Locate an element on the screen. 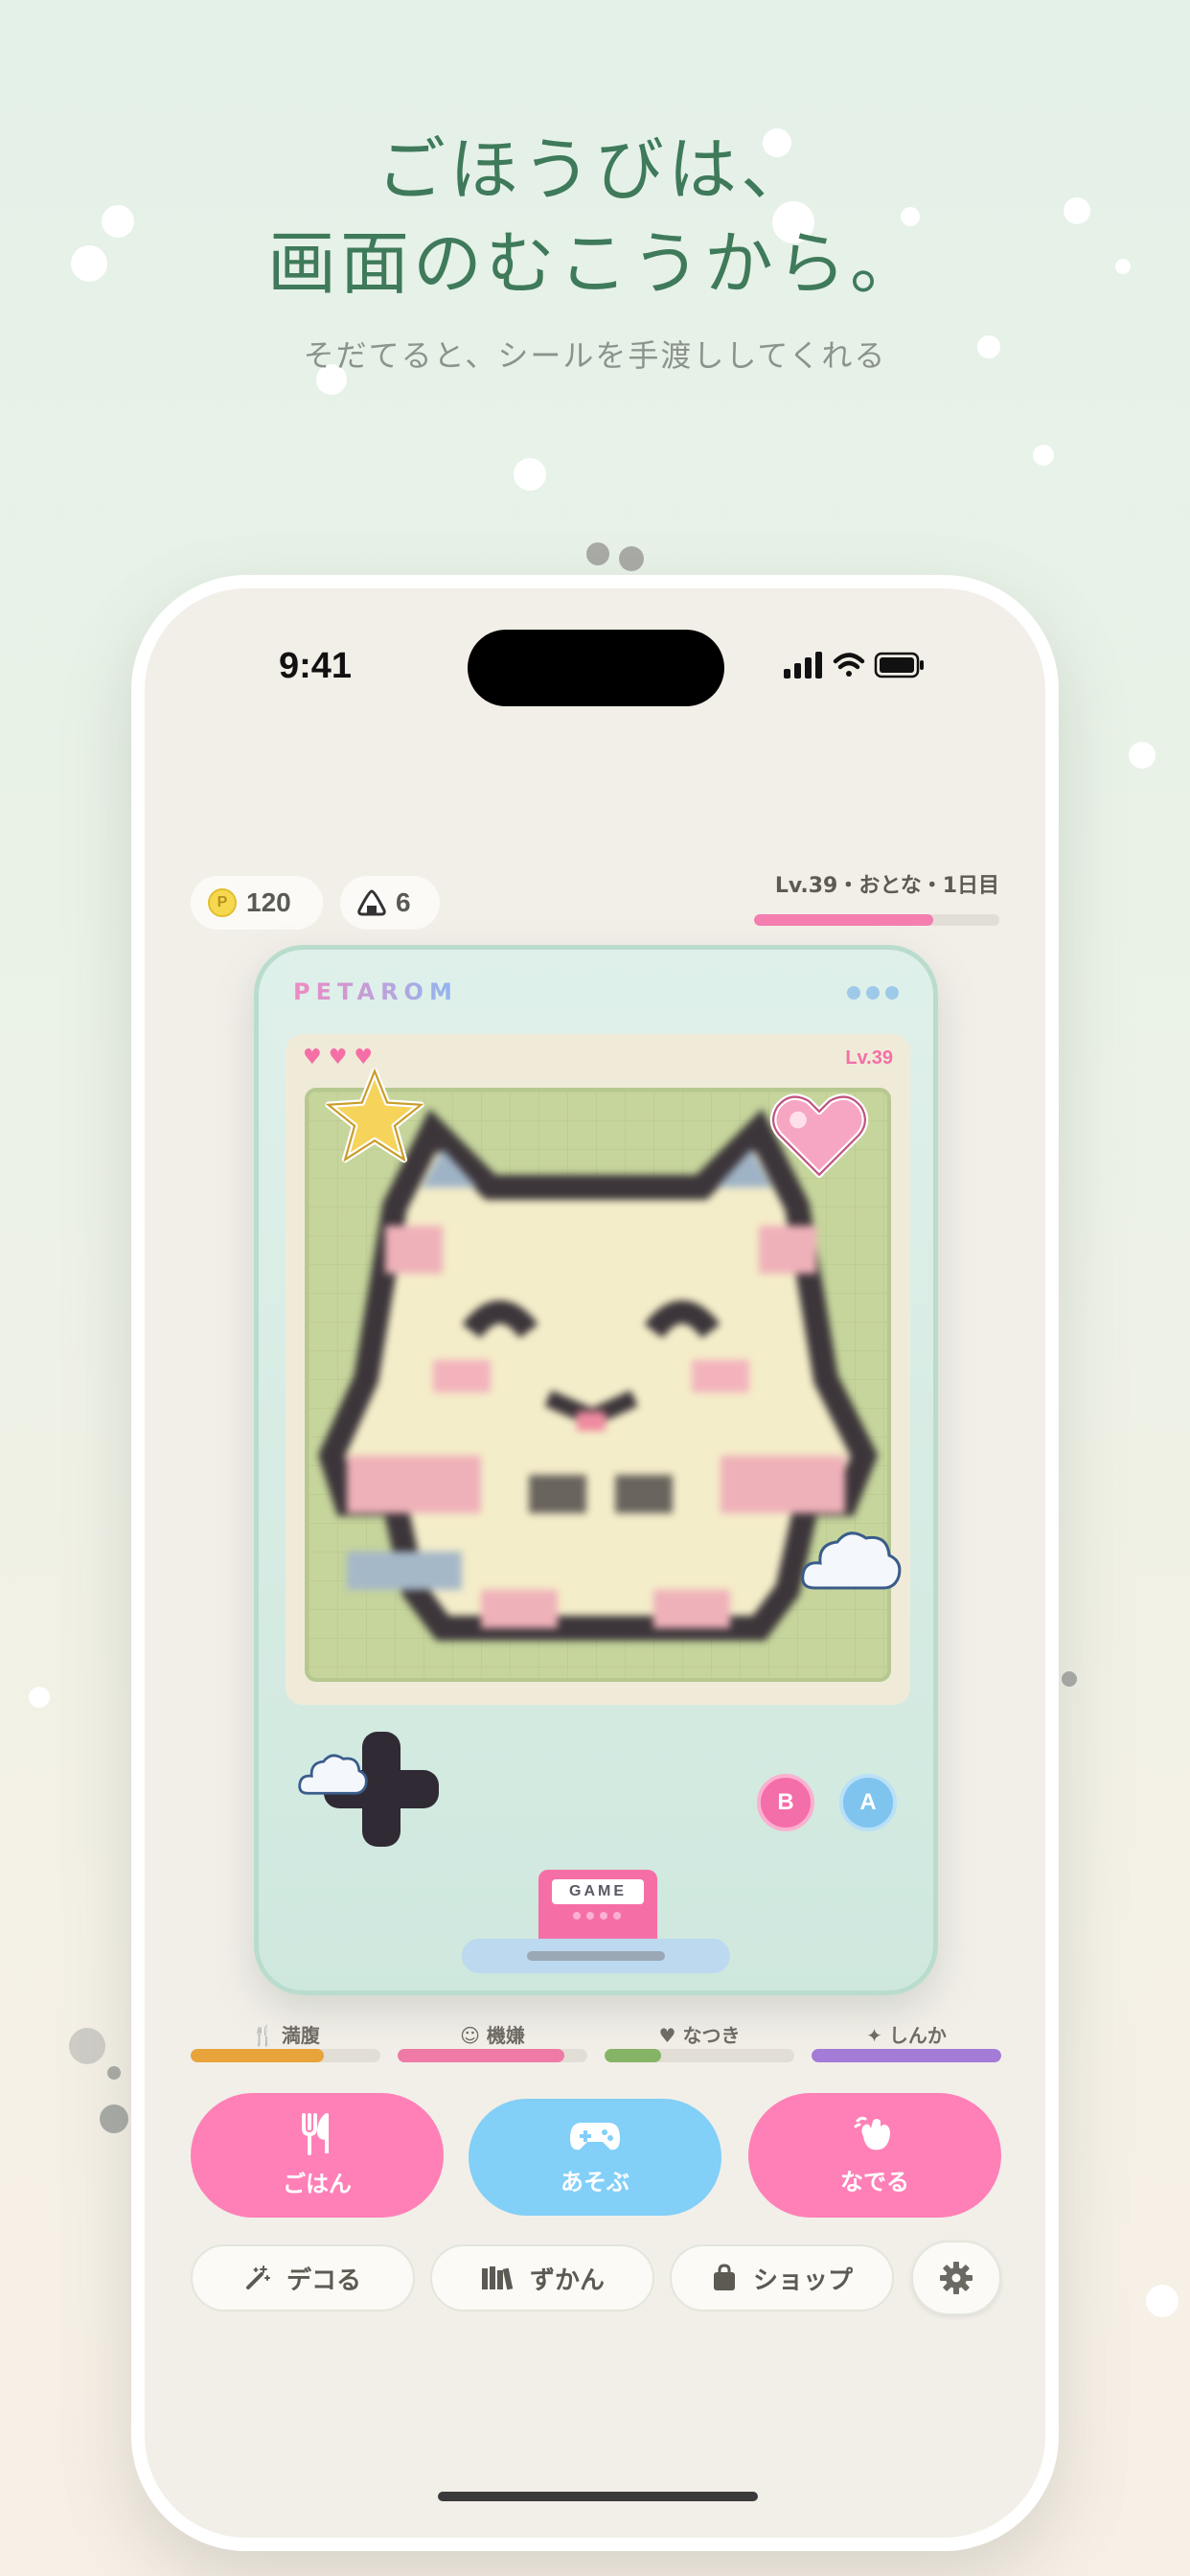  coin-count: 120 is located at coordinates (269, 902).